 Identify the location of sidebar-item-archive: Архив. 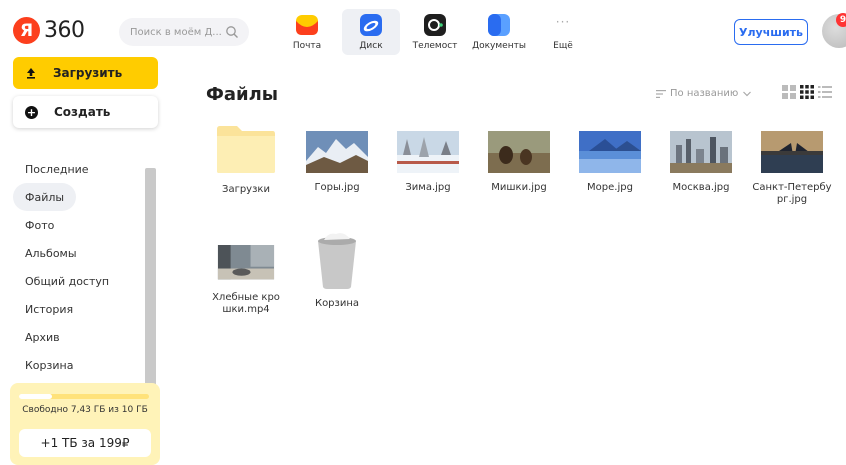
(42, 337).